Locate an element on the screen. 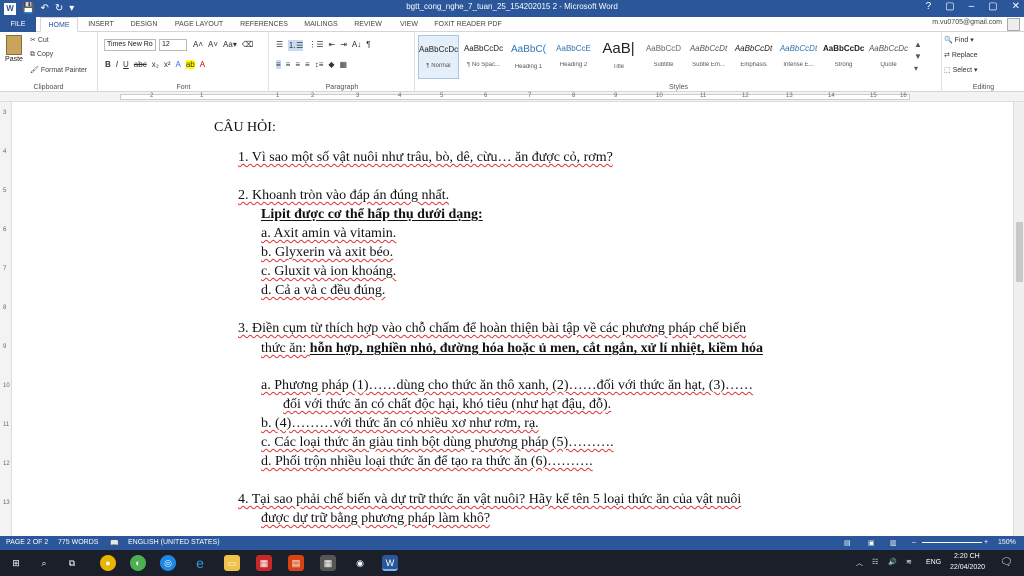 The image size is (1024, 576). align-left-icon: ≡ is located at coordinates (278, 64).